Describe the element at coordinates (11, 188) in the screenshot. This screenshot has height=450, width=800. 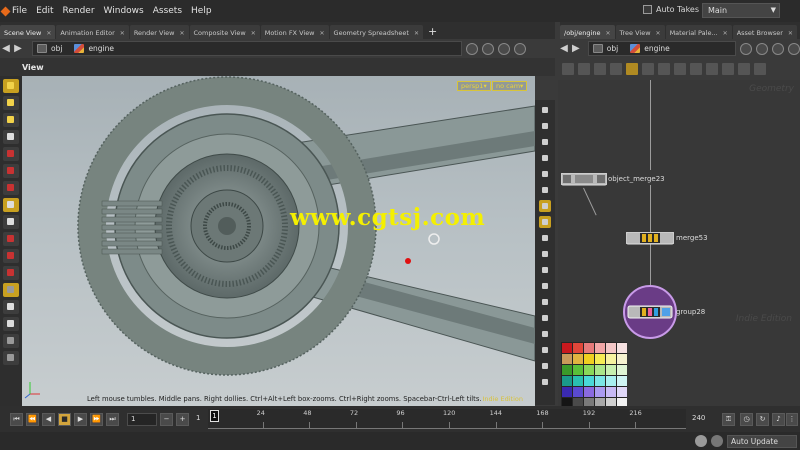
I see `scale-icon` at that location.